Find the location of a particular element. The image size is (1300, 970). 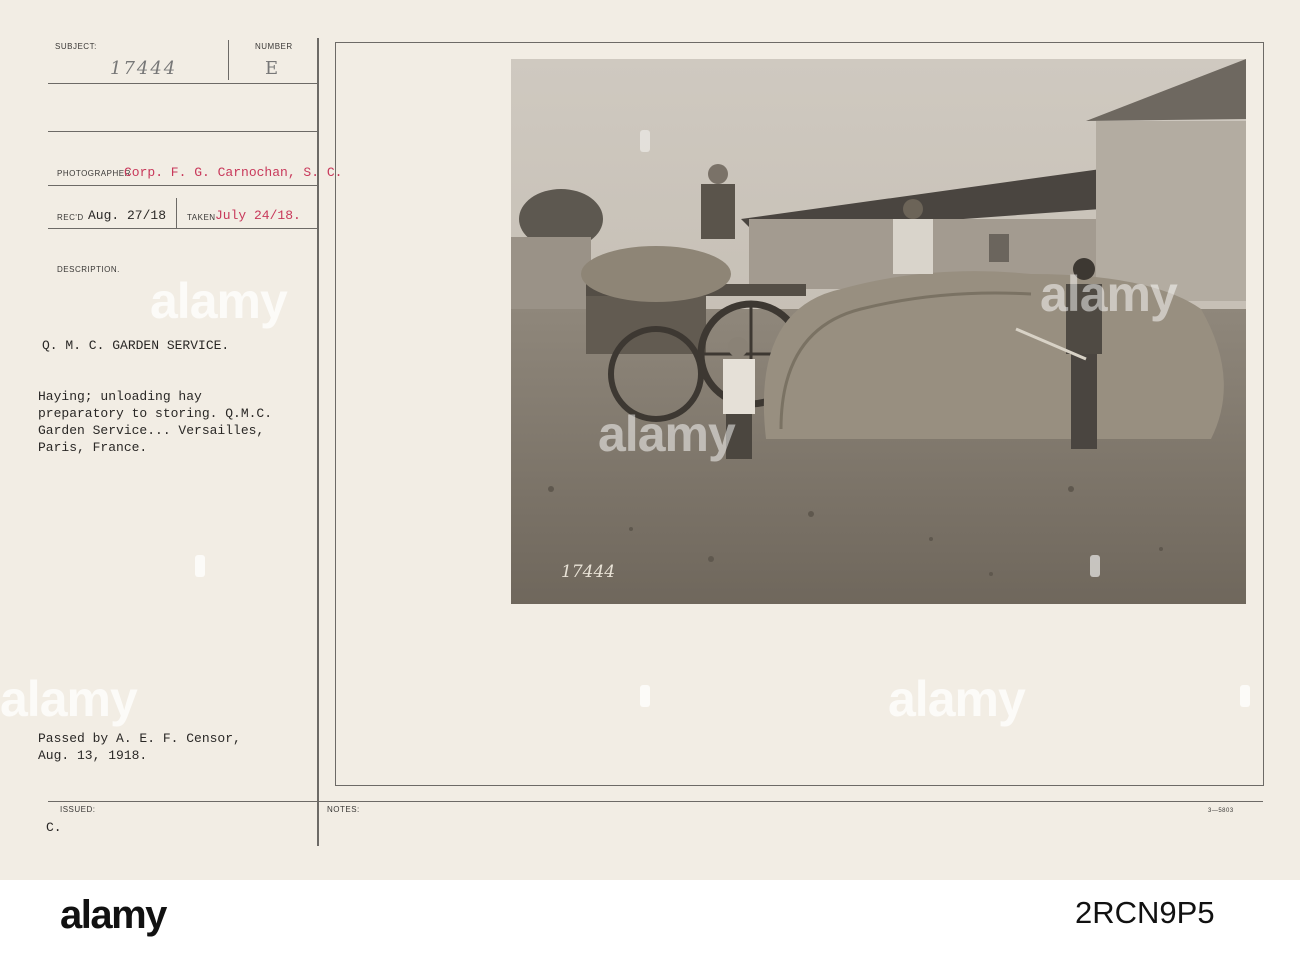

issued-label: ISSUED: is located at coordinates (78, 809).